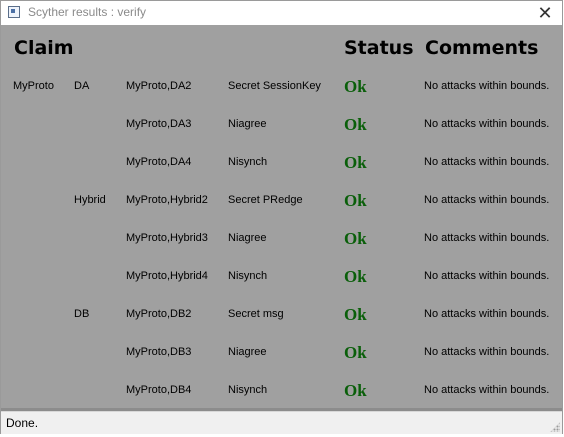  Describe the element at coordinates (167, 200) in the screenshot. I see `claim-id-cell: MyProto,Hybrid2` at that location.